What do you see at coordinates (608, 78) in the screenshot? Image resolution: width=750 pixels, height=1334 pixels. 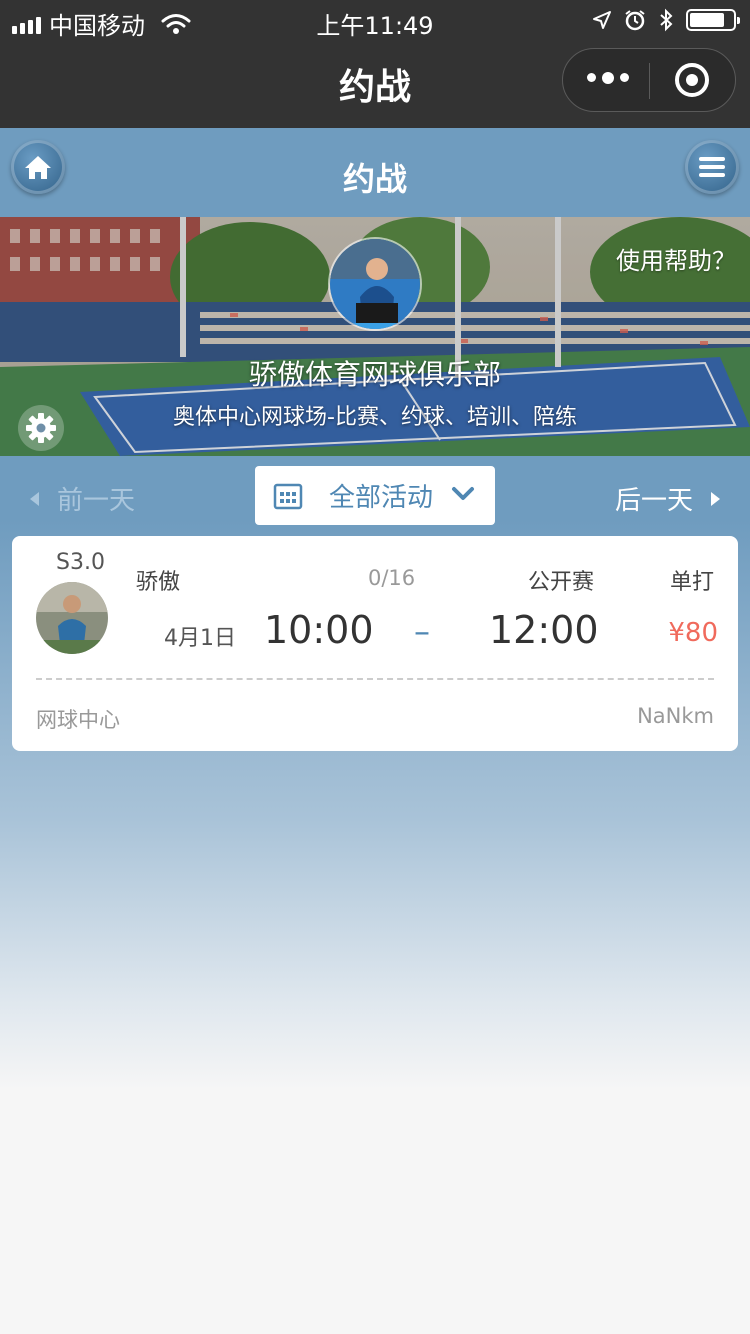 I see `more-options-icon` at bounding box center [608, 78].